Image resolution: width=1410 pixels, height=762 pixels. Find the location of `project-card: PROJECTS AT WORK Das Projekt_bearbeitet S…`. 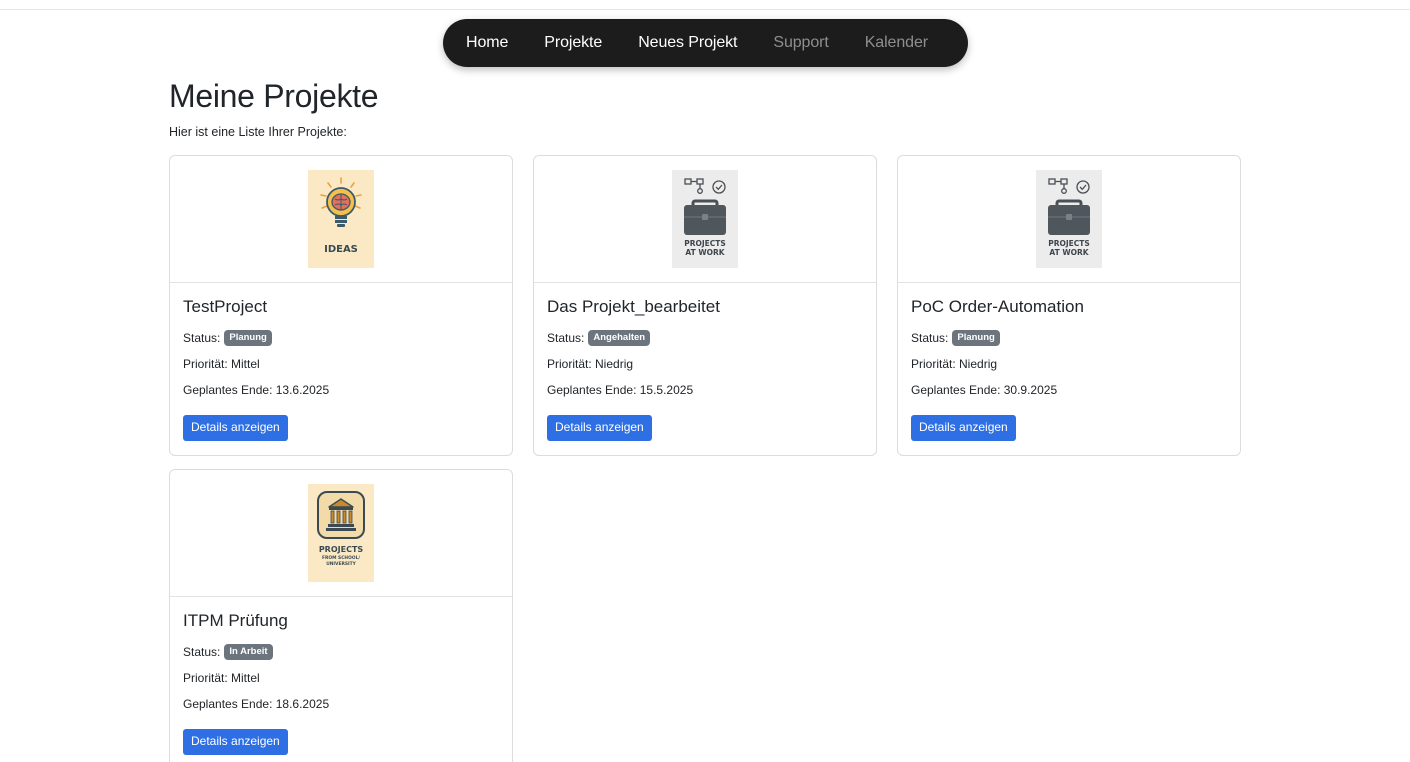

project-card: PROJECTS AT WORK Das Projekt_bearbeitet S… is located at coordinates (705, 305).